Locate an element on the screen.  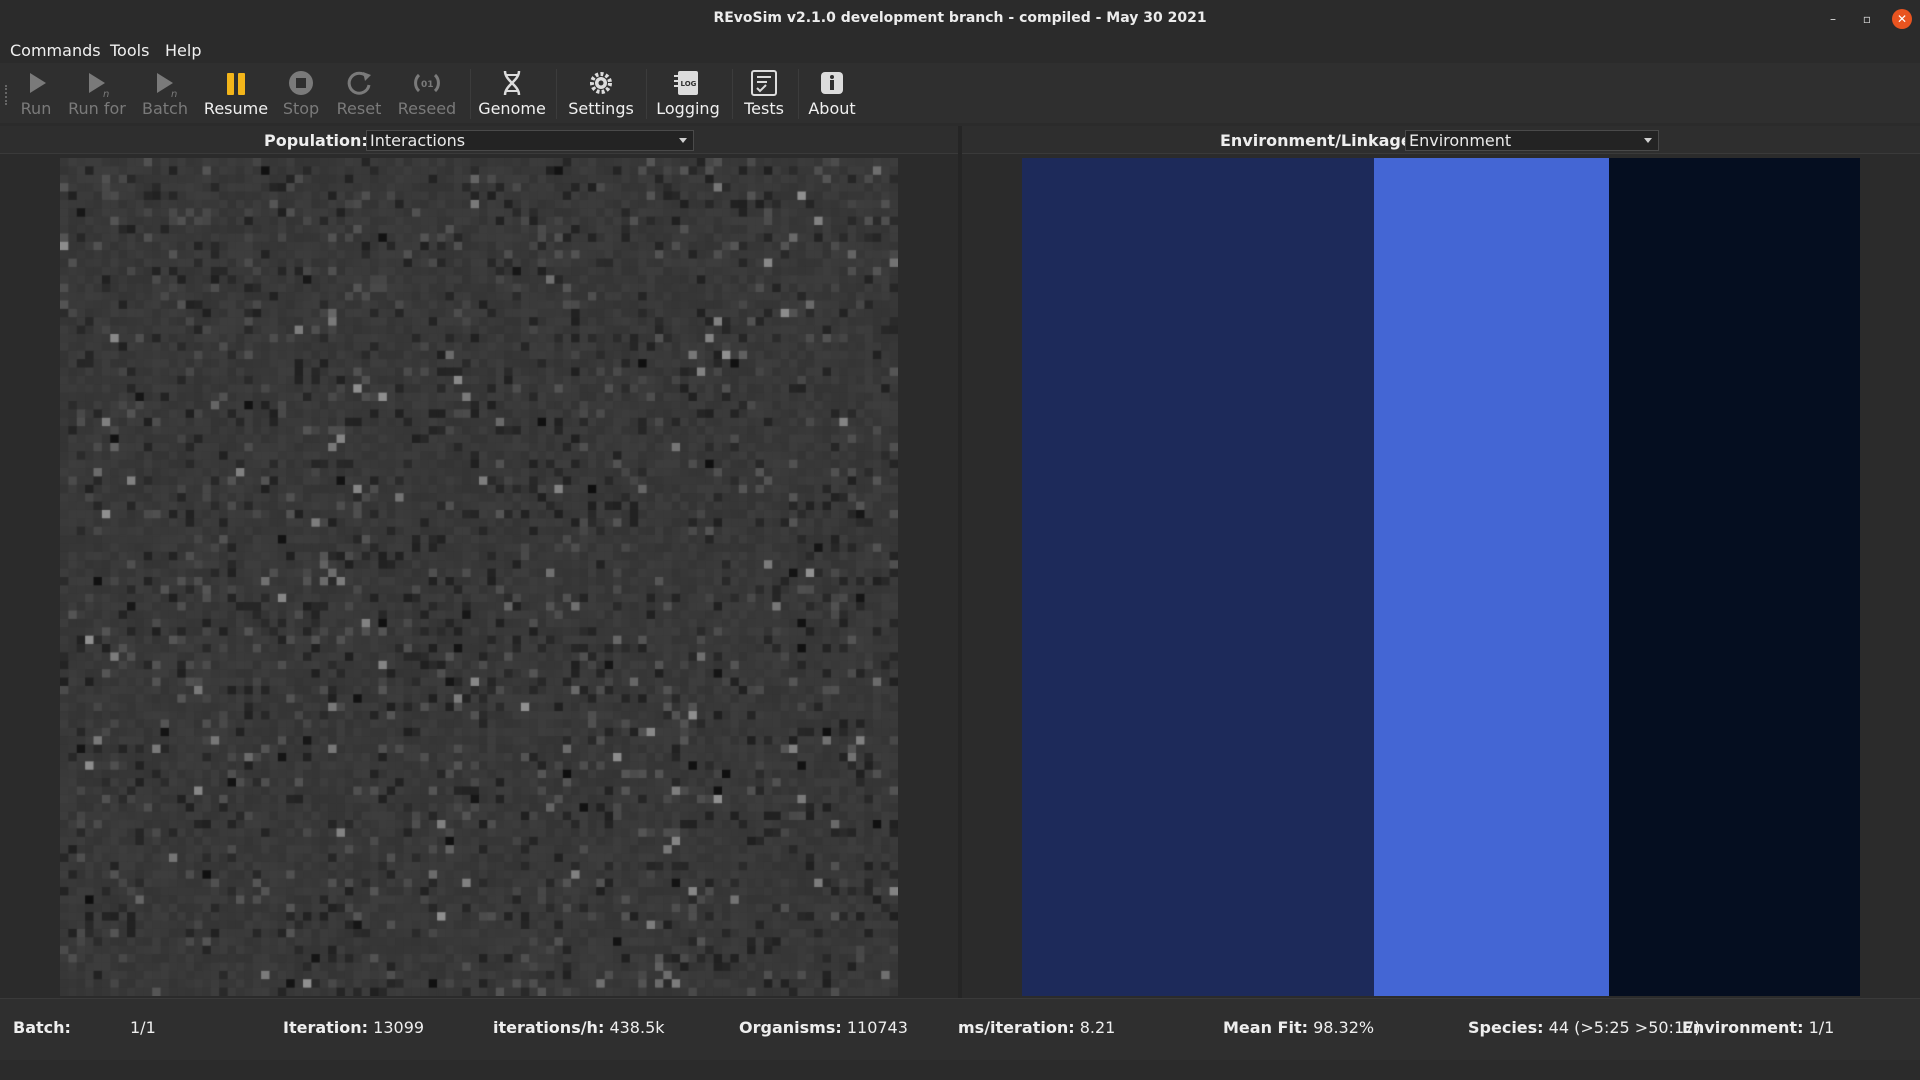
reset-button: Reset is located at coordinates (359, 92).